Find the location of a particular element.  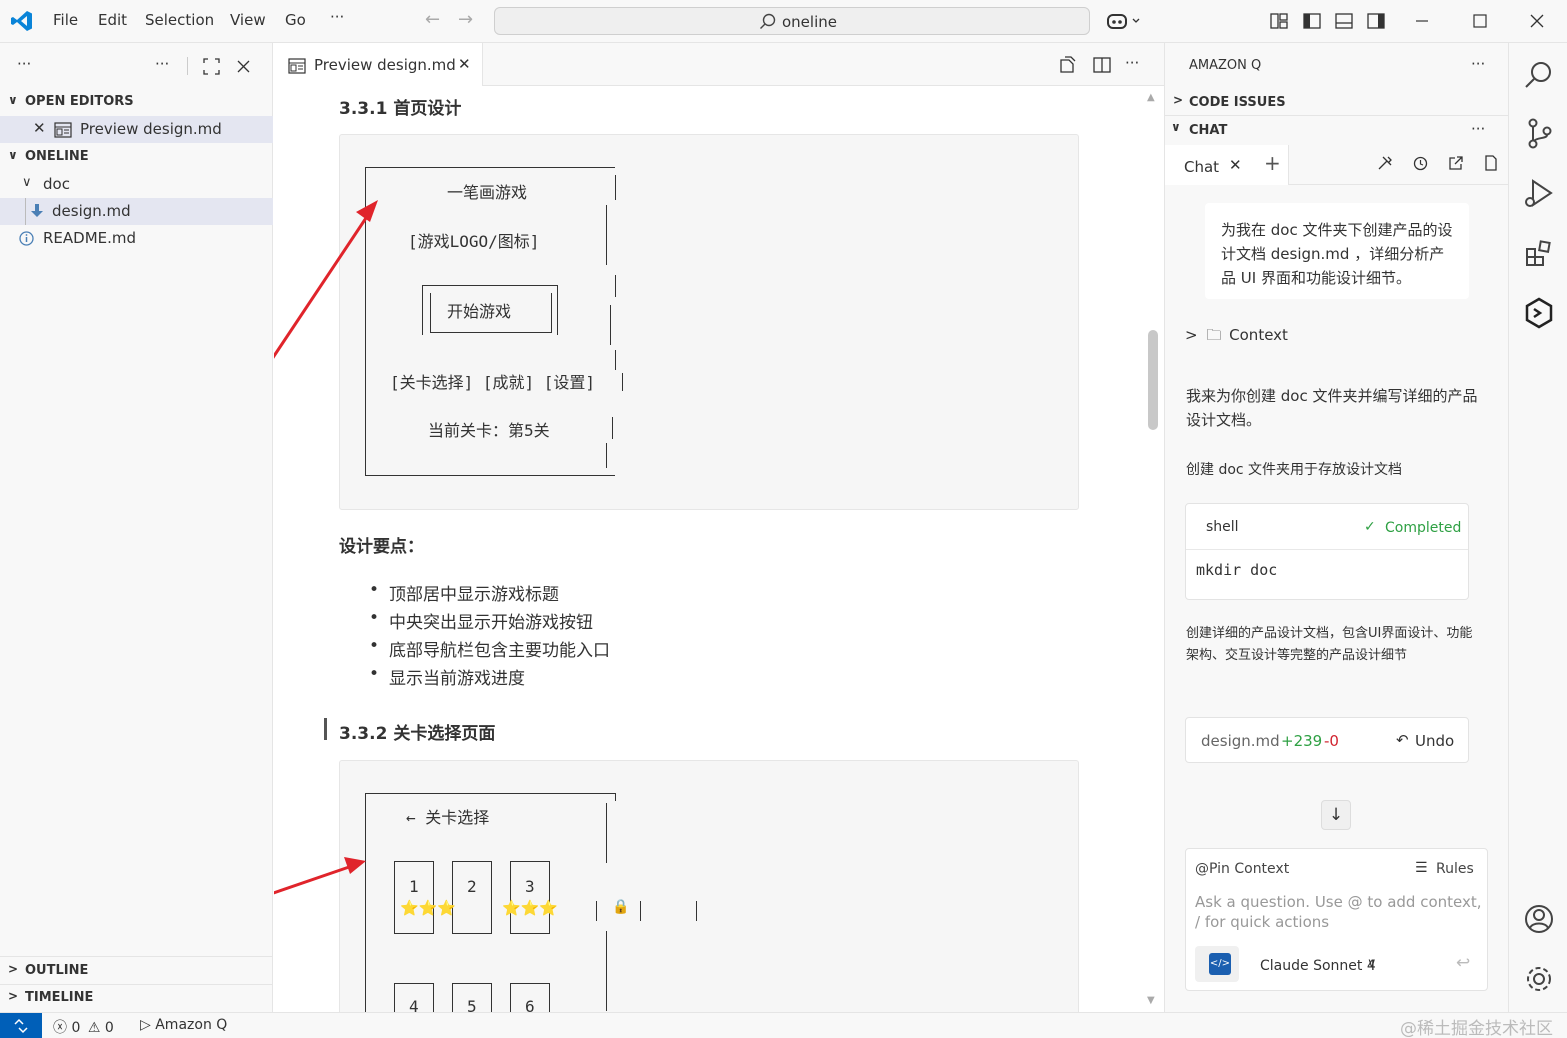

context-label: Context is located at coordinates (1258, 335).